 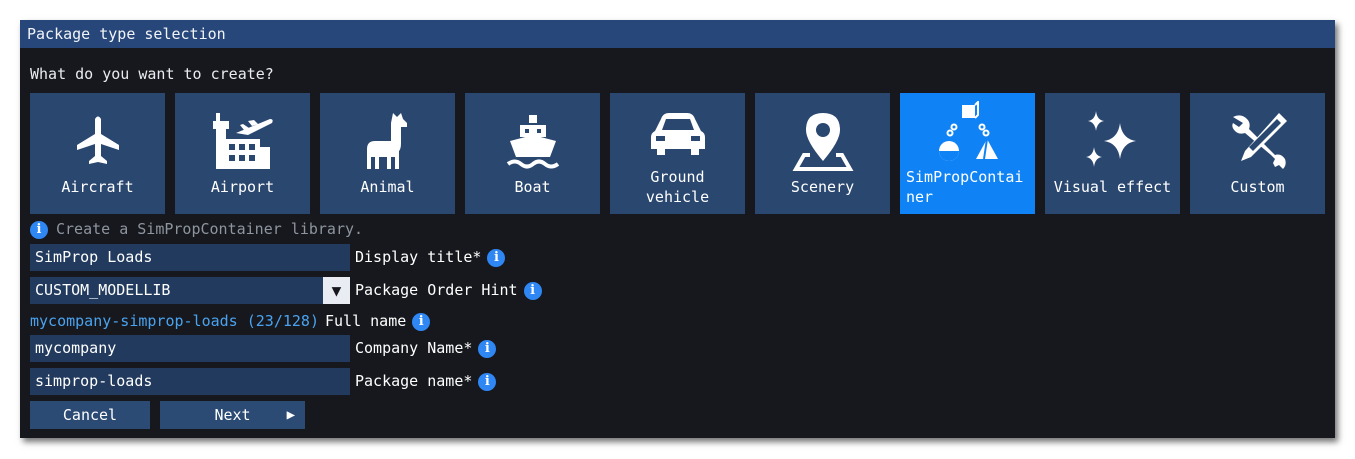 I want to click on type-tile-animal: Animal, so click(x=387, y=153).